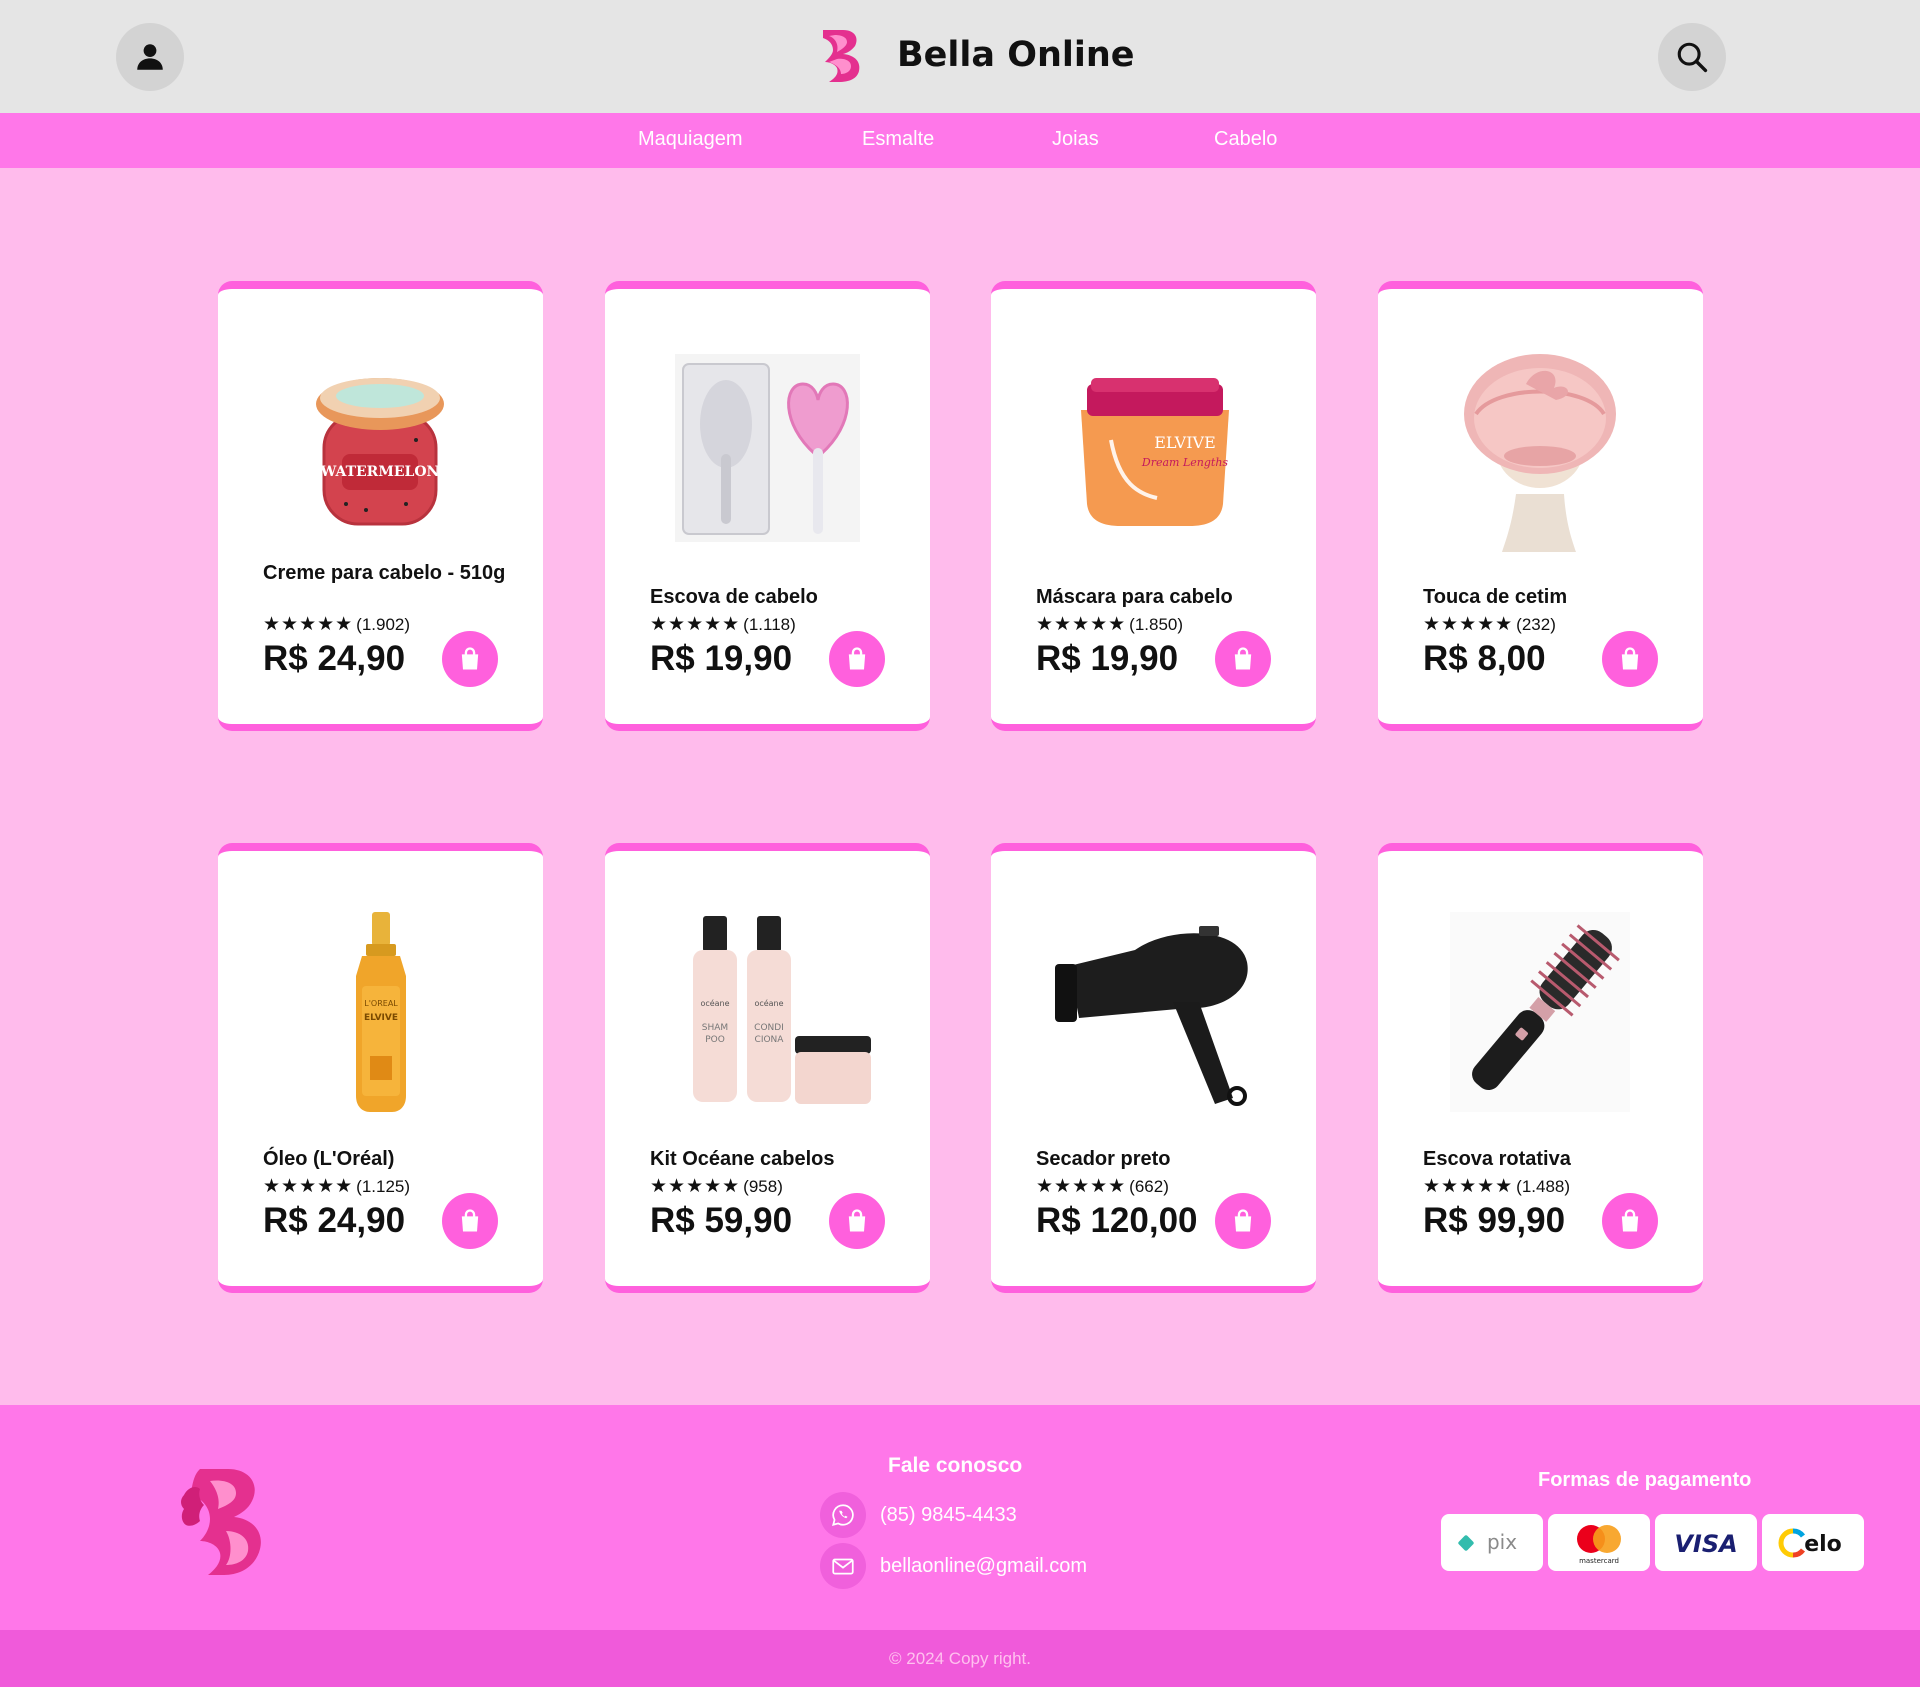  I want to click on whatsapp-icon, so click(843, 1515).